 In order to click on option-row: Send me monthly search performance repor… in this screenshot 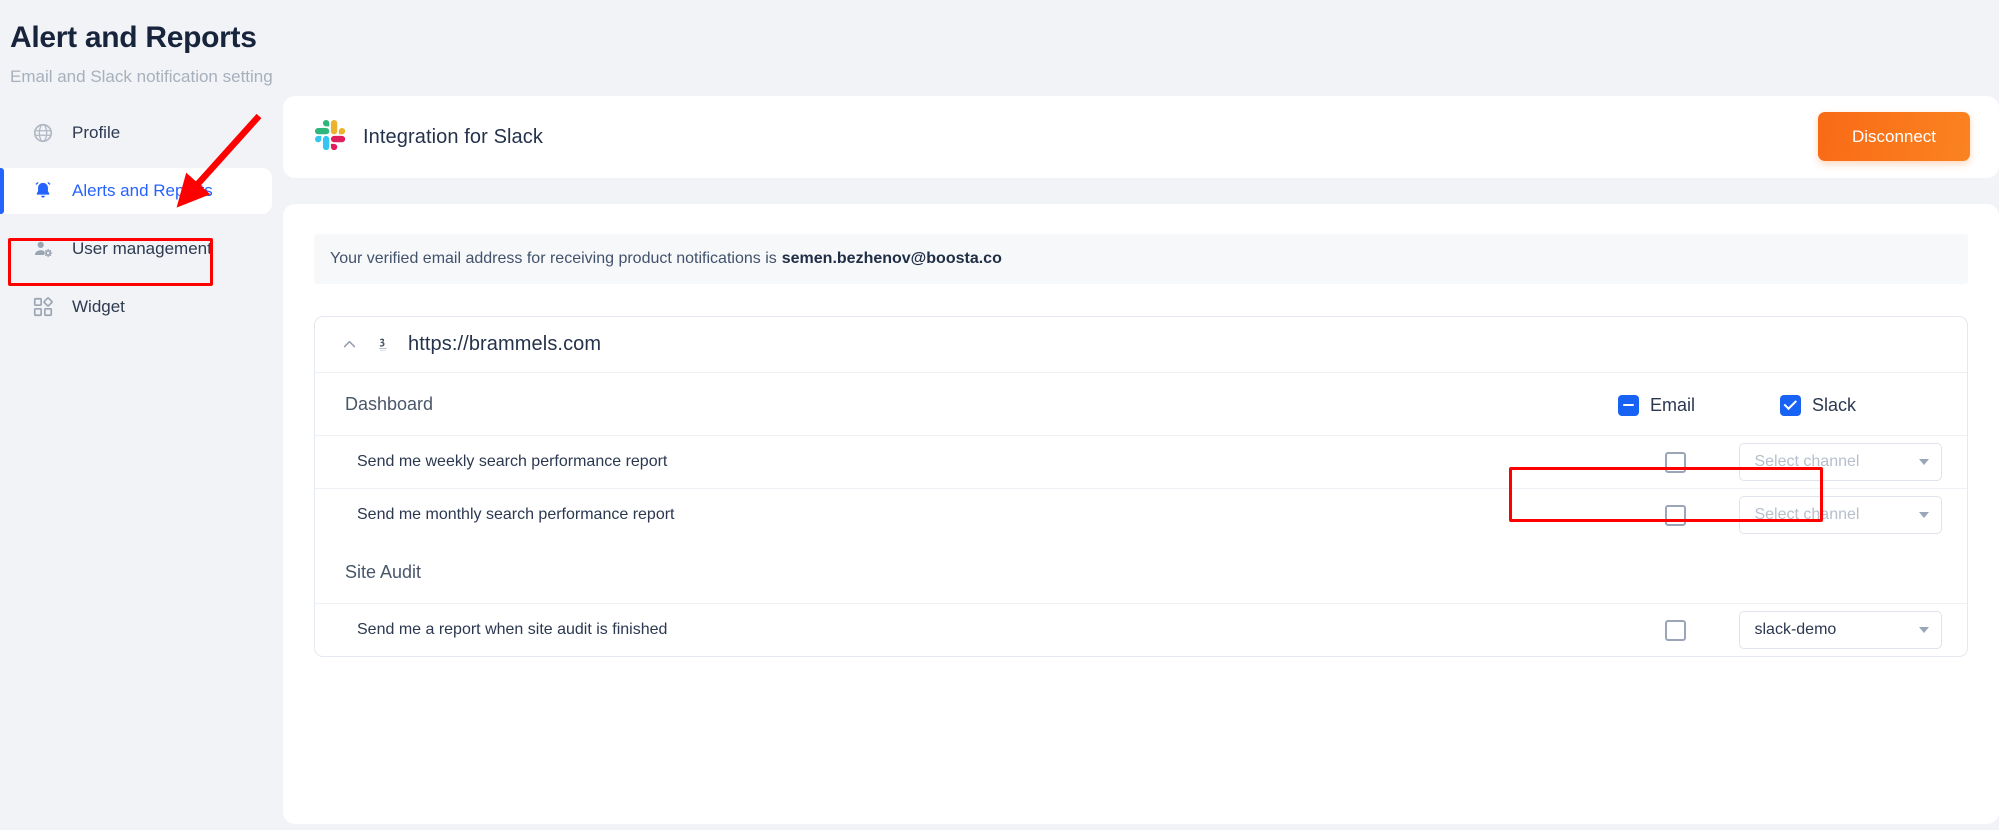, I will do `click(1141, 514)`.